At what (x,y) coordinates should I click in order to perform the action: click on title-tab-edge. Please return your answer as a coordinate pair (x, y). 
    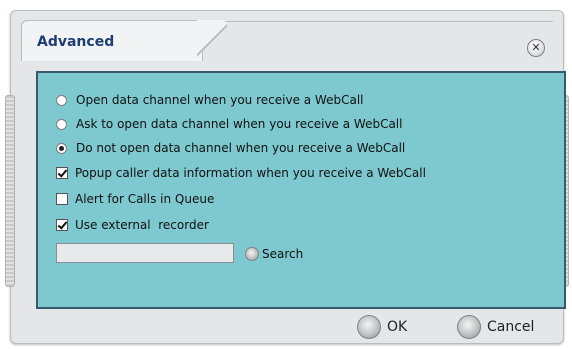
    Looking at the image, I should click on (212, 40).